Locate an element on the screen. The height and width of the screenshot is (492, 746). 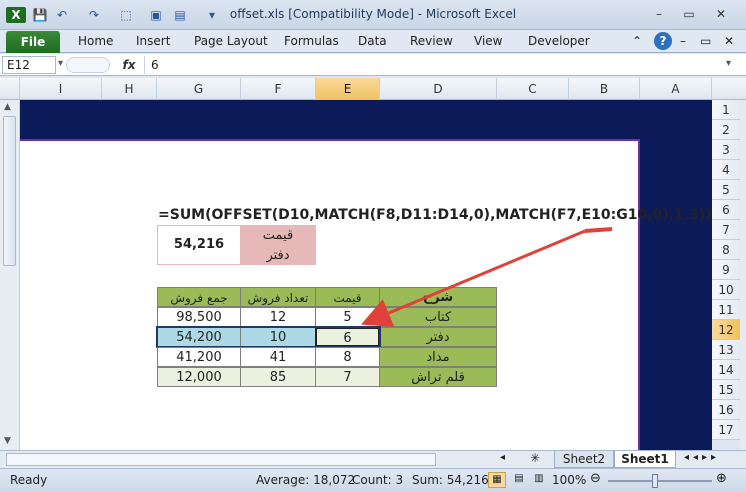
active-cell: 6 is located at coordinates (347, 337).